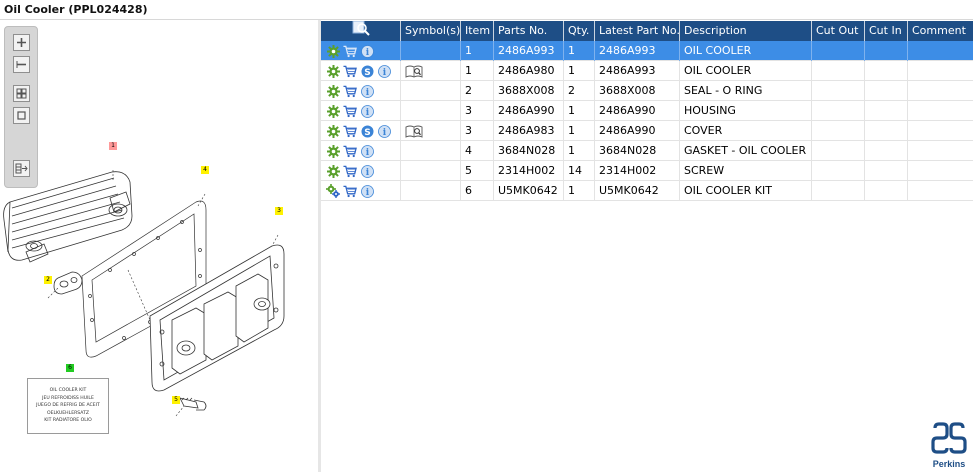 The height and width of the screenshot is (472, 973). What do you see at coordinates (21, 64) in the screenshot?
I see `zoom-out-icon` at bounding box center [21, 64].